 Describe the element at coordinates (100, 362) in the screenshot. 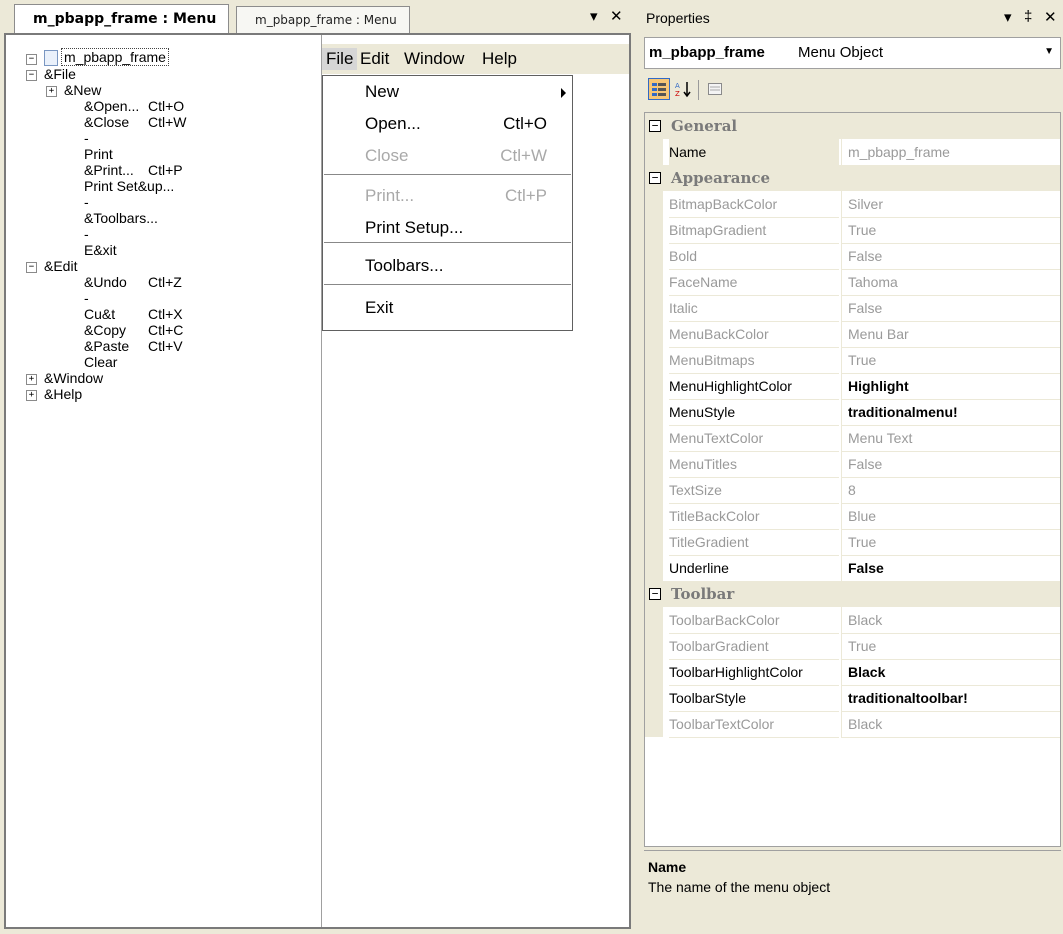

I see `tree-item: Clear` at that location.